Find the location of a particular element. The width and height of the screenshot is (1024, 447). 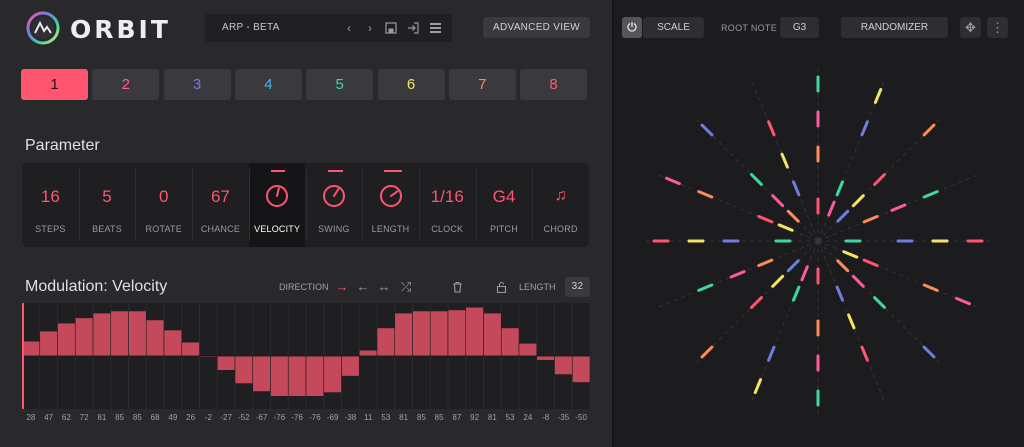

shuffle-icon: ⤮ is located at coordinates (406, 287).